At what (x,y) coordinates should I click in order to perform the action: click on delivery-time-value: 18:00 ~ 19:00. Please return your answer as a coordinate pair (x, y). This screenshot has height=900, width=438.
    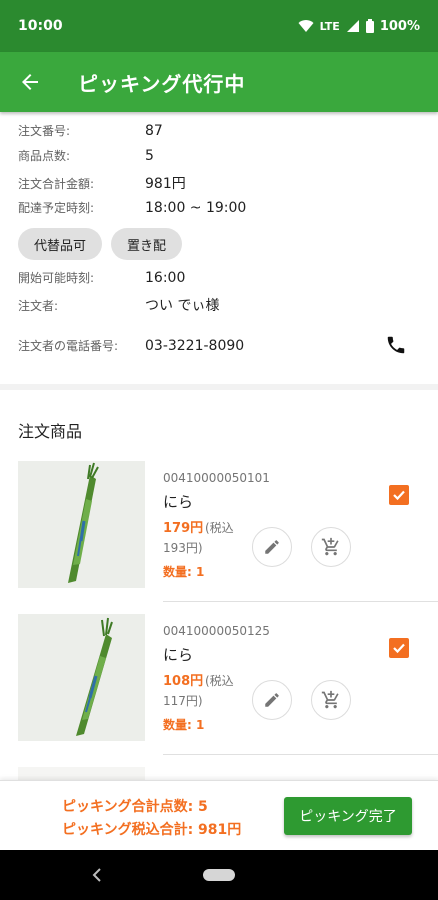
    Looking at the image, I should click on (196, 207).